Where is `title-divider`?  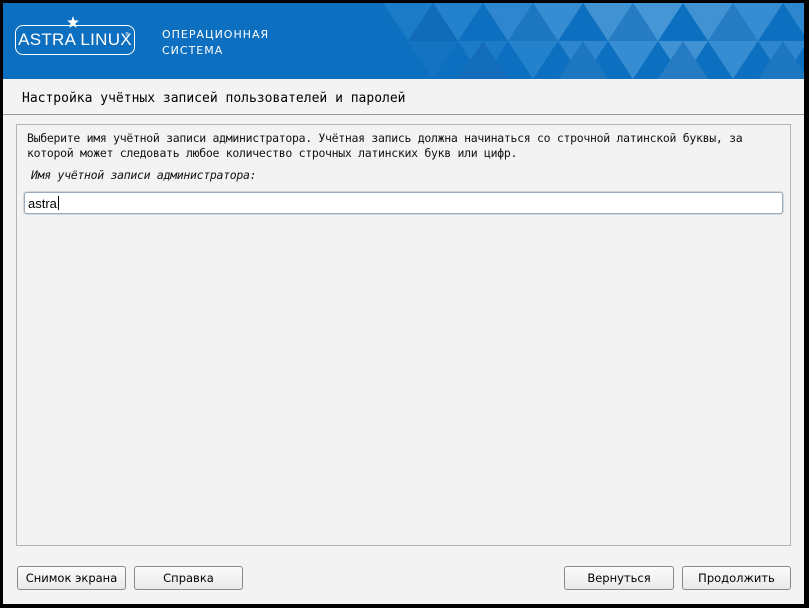
title-divider is located at coordinates (403, 114).